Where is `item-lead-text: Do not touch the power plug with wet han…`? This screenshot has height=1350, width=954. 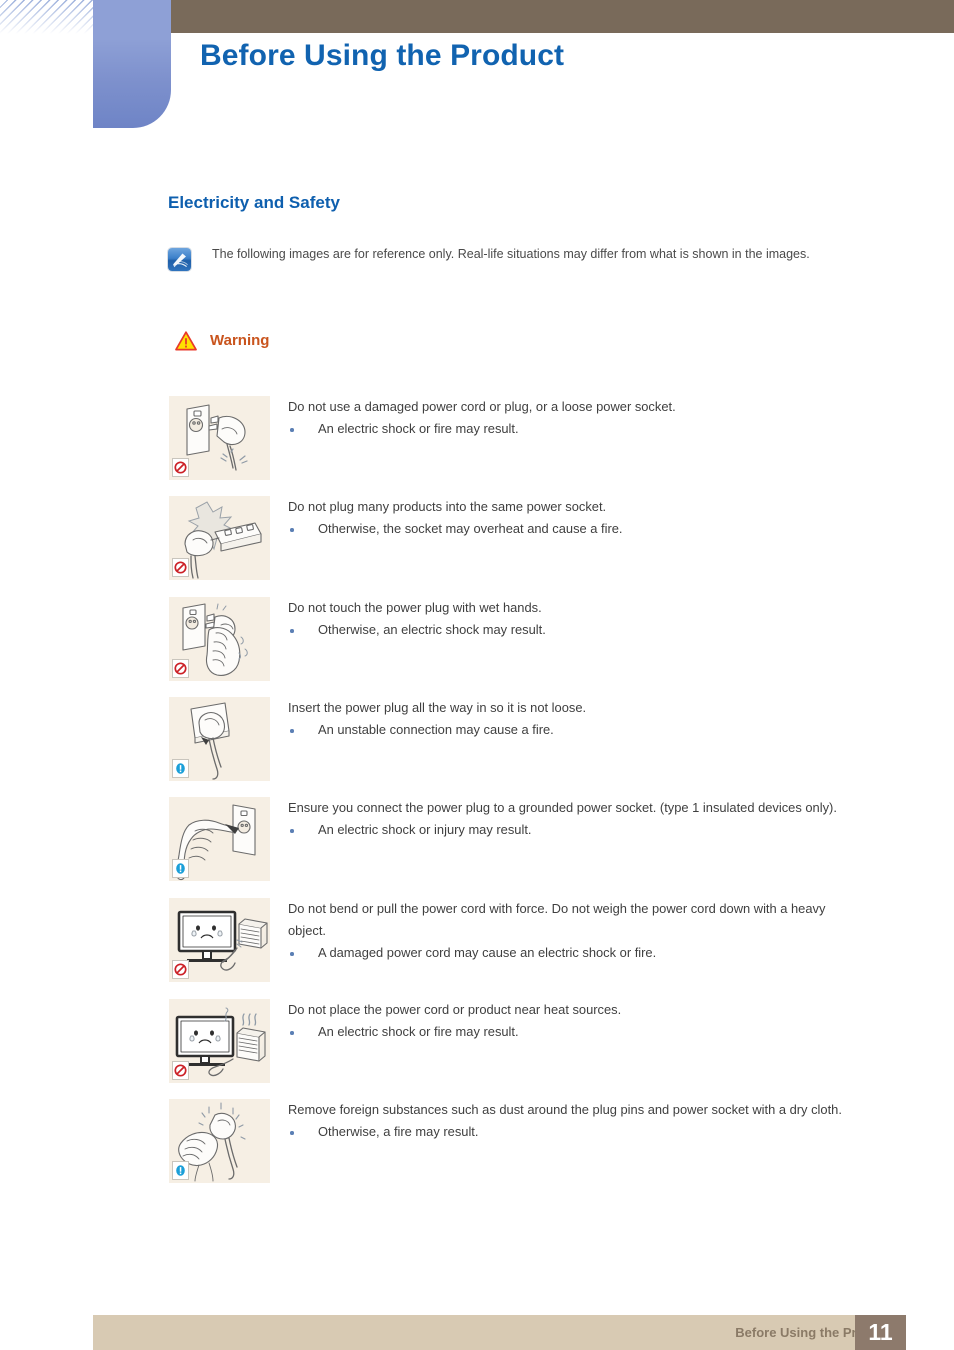 item-lead-text: Do not touch the power plug with wet han… is located at coordinates (415, 607).